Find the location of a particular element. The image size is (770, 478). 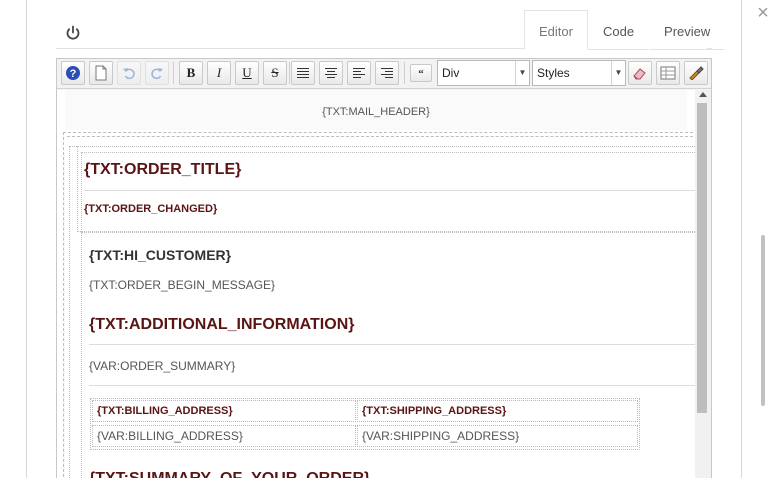

tabs-divider is located at coordinates (709, 48).